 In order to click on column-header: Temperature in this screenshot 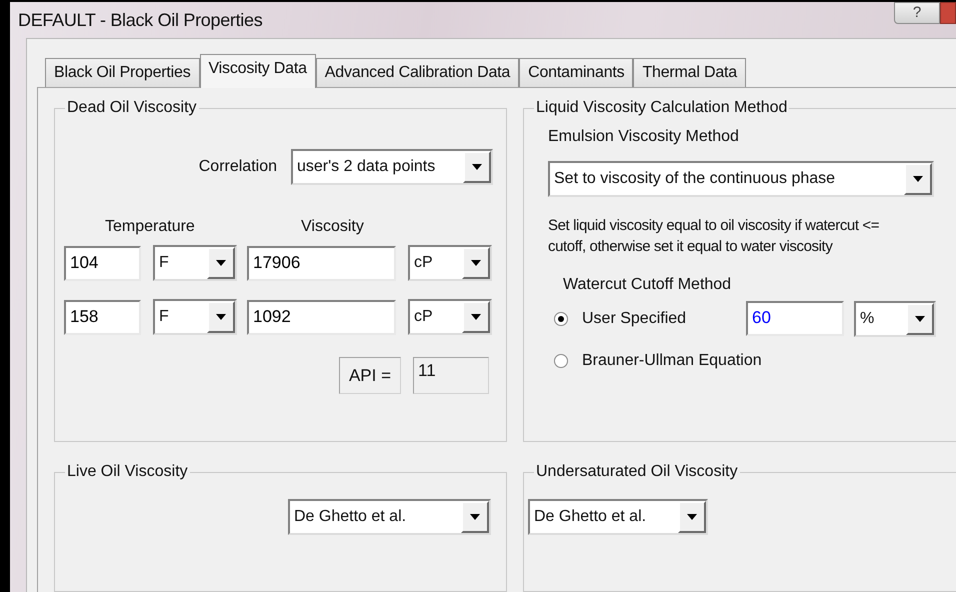, I will do `click(150, 227)`.